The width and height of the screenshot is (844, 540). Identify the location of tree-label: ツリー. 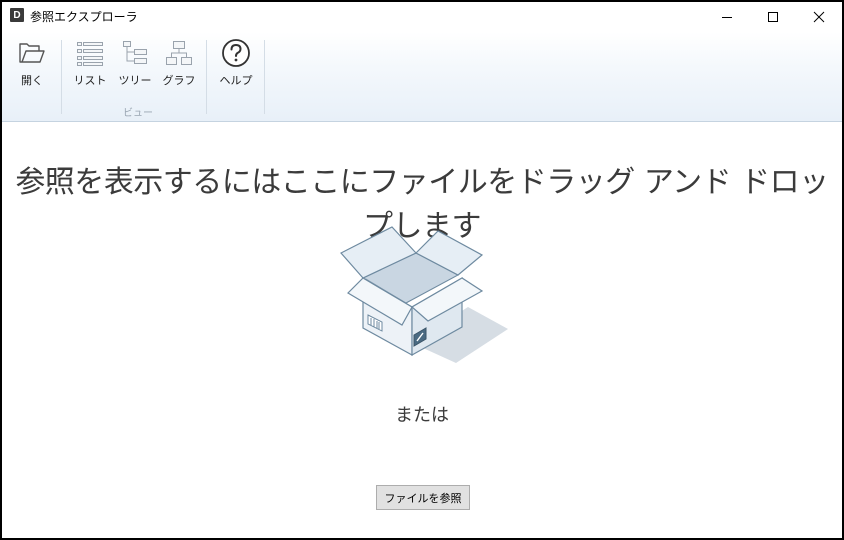
(135, 80).